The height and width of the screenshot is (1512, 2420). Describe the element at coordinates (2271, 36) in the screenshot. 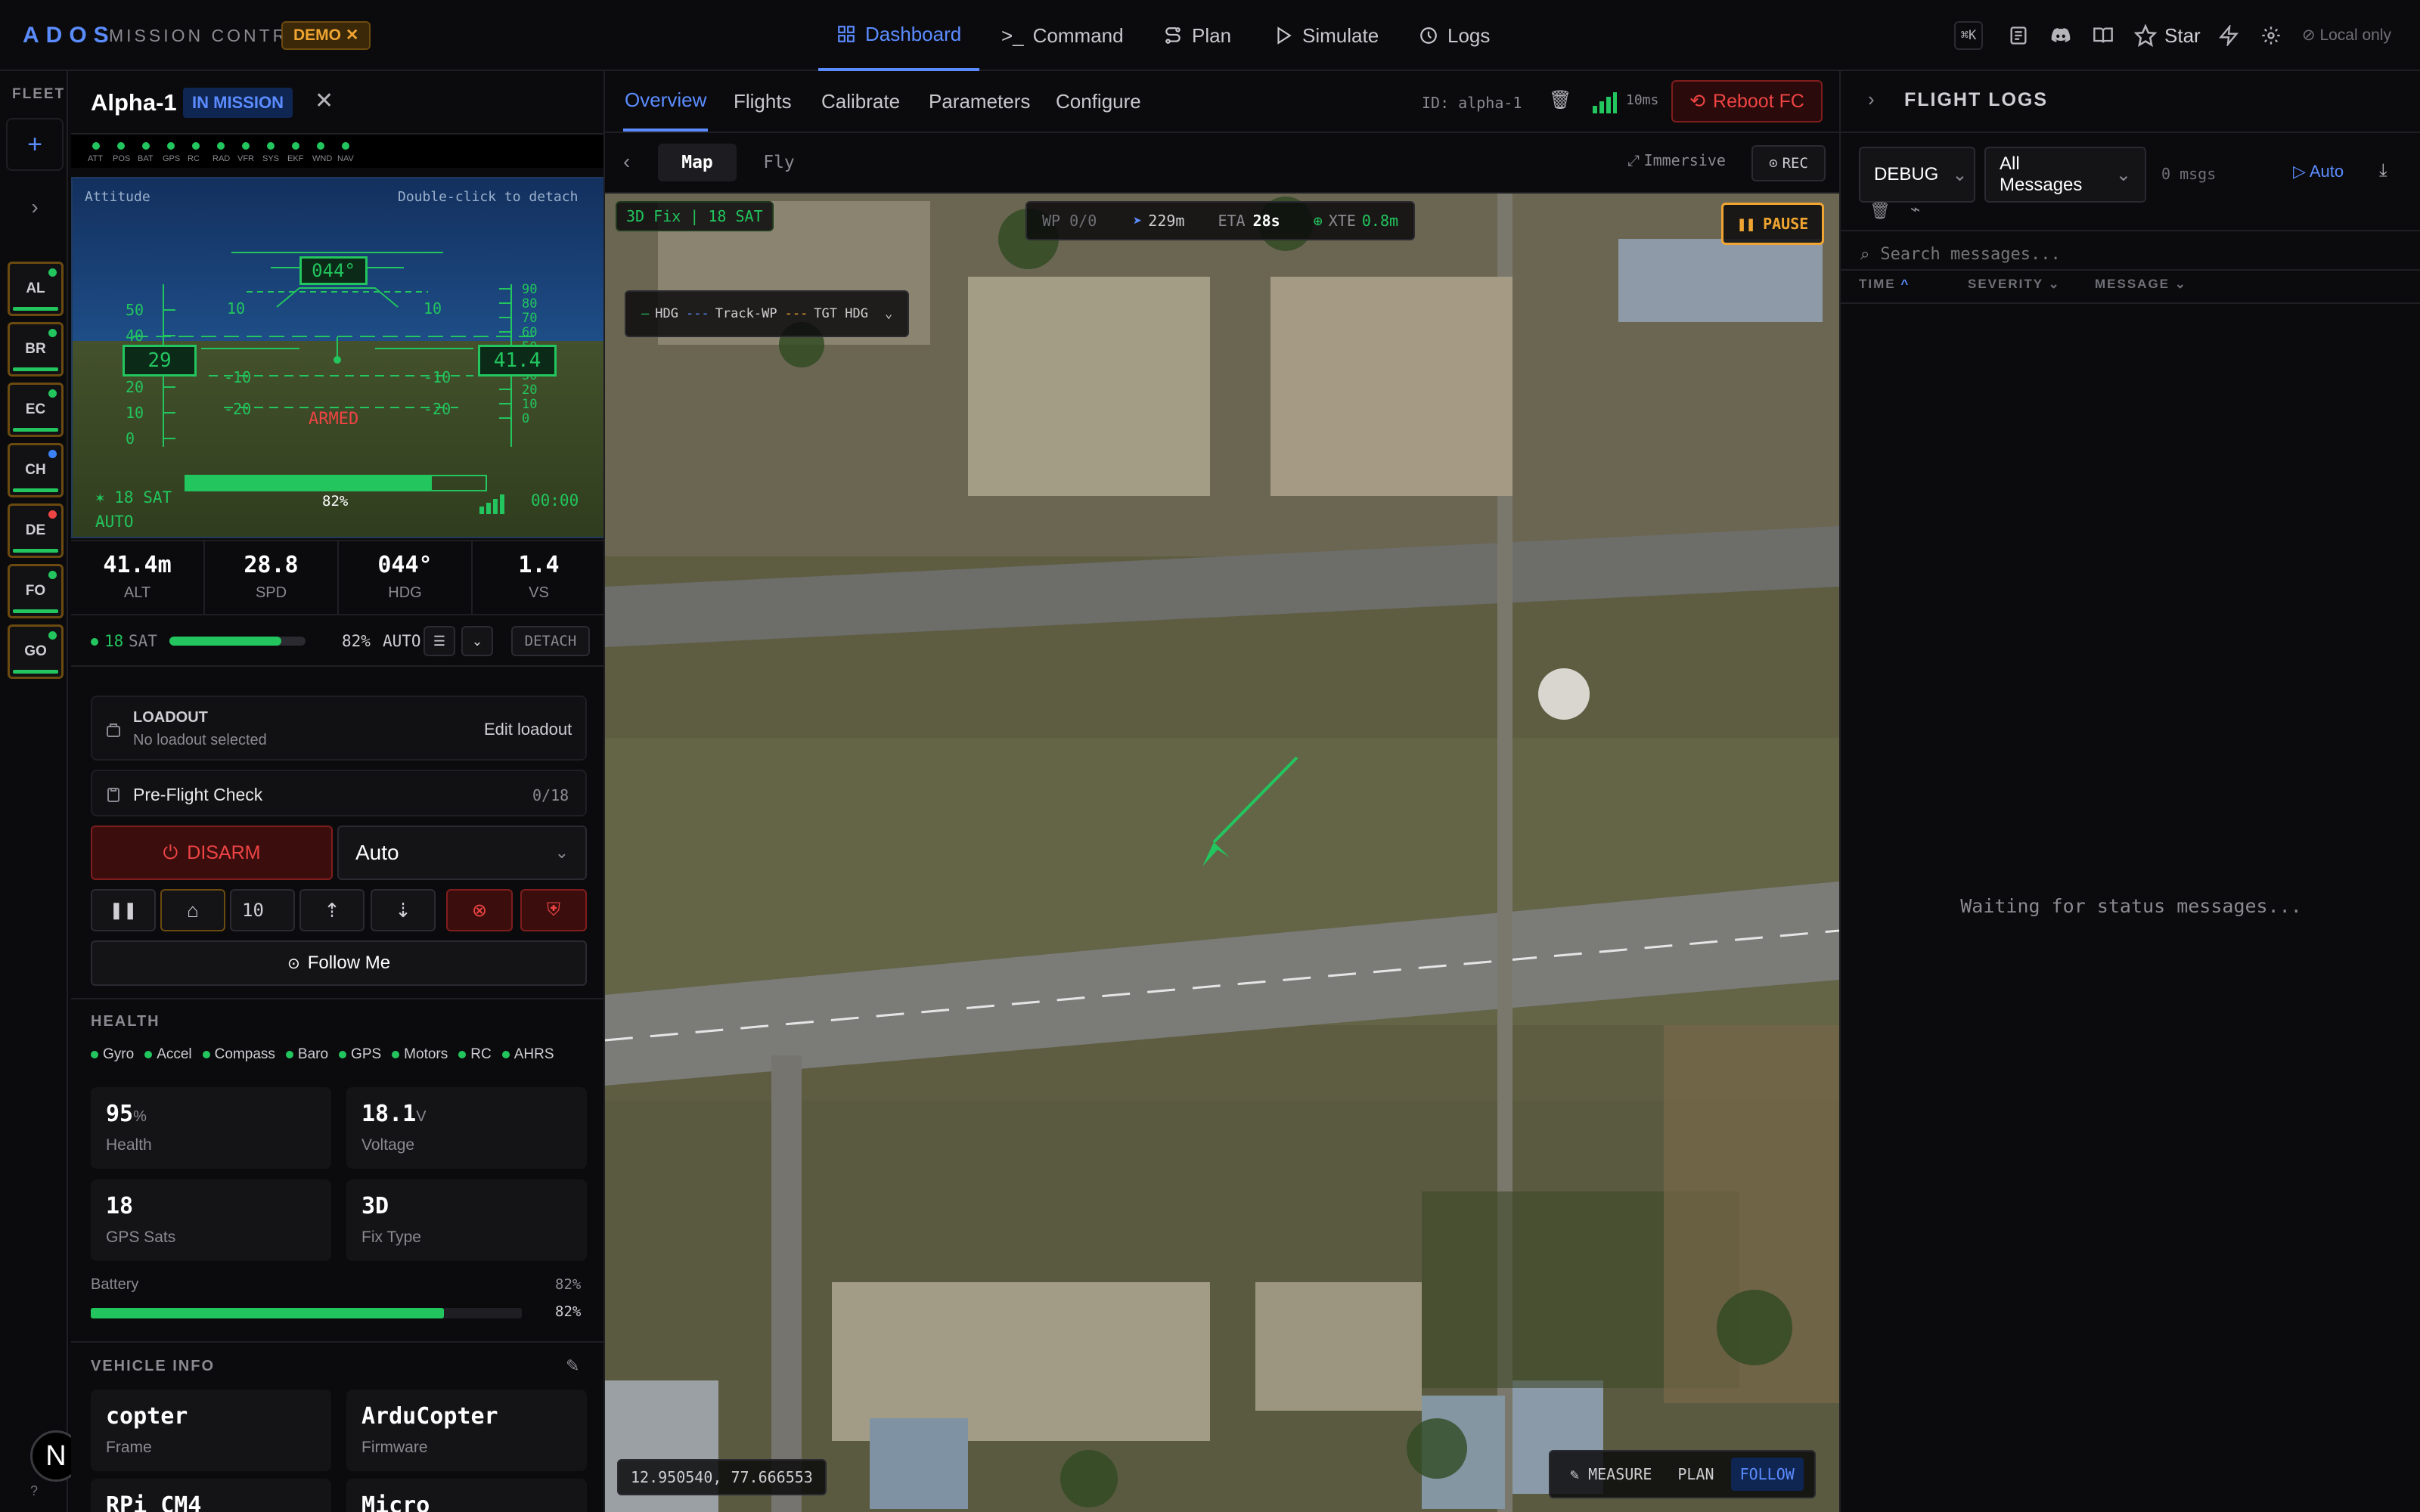

I see `settings-icon` at that location.